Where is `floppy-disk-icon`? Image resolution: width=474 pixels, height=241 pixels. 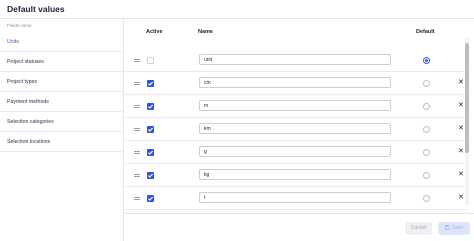
floppy-disk-icon is located at coordinates (447, 227).